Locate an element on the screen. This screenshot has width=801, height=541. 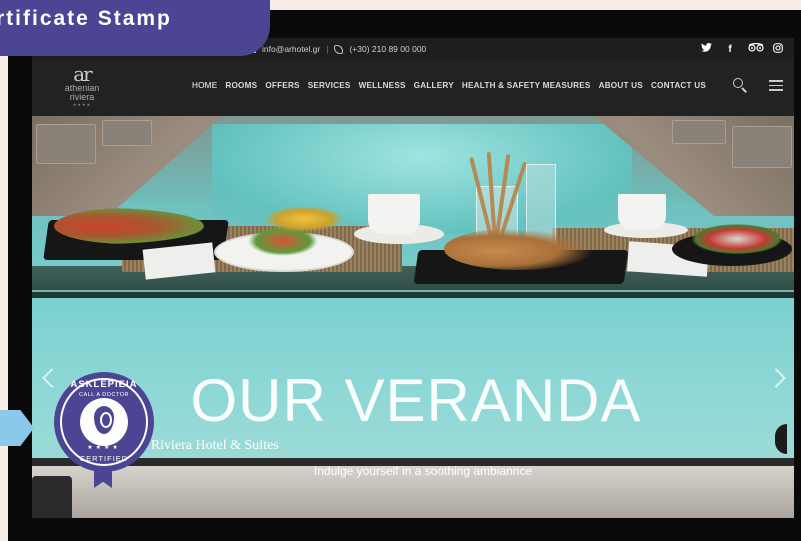
nav-item-contact-us: CONTACT US is located at coordinates (678, 85).